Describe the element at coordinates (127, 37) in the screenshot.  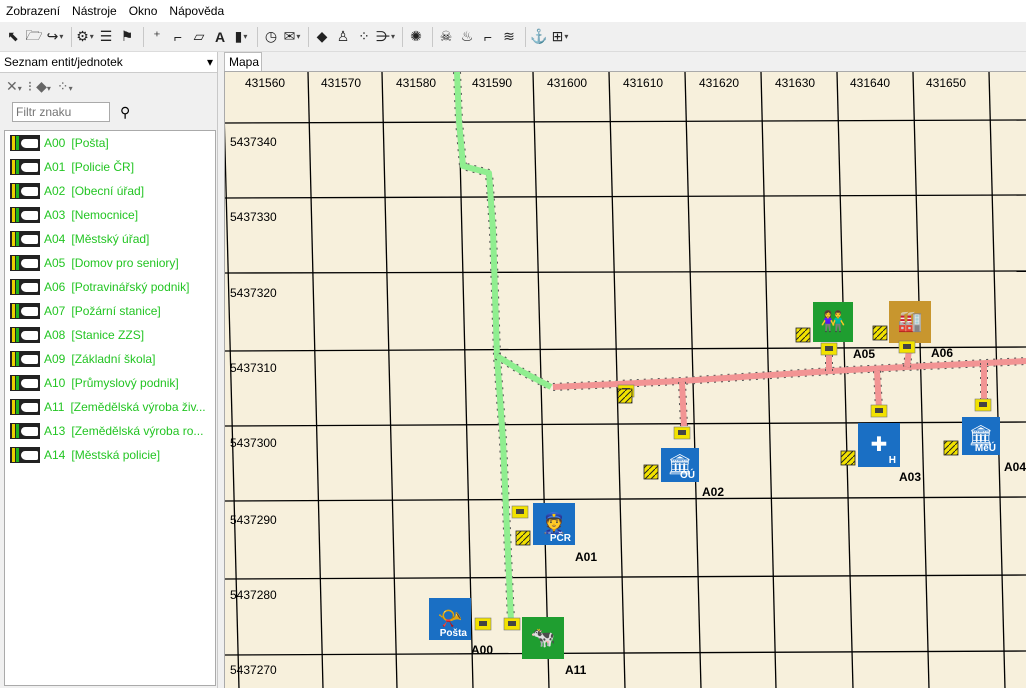
I see `flag-icon: ⚑` at that location.